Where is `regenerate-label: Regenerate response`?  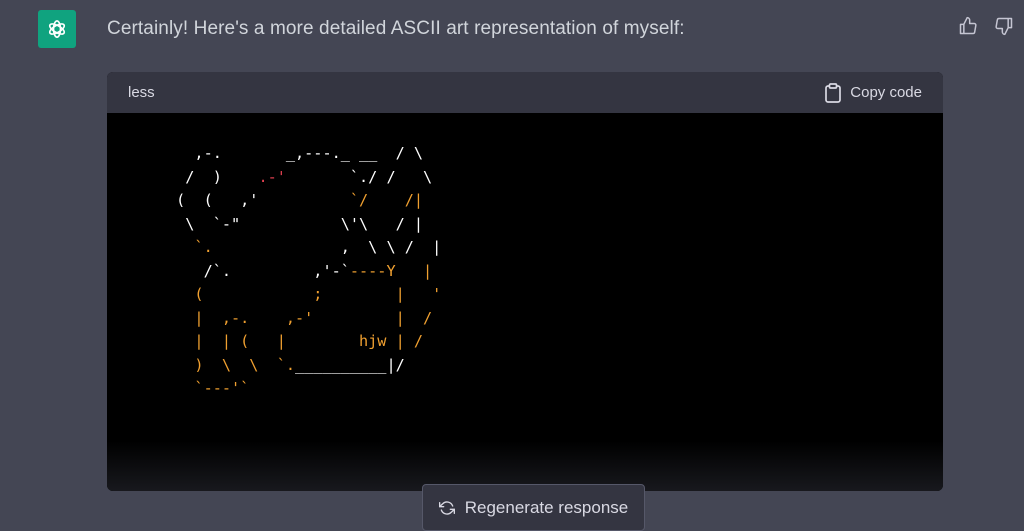
regenerate-label: Regenerate response is located at coordinates (546, 507).